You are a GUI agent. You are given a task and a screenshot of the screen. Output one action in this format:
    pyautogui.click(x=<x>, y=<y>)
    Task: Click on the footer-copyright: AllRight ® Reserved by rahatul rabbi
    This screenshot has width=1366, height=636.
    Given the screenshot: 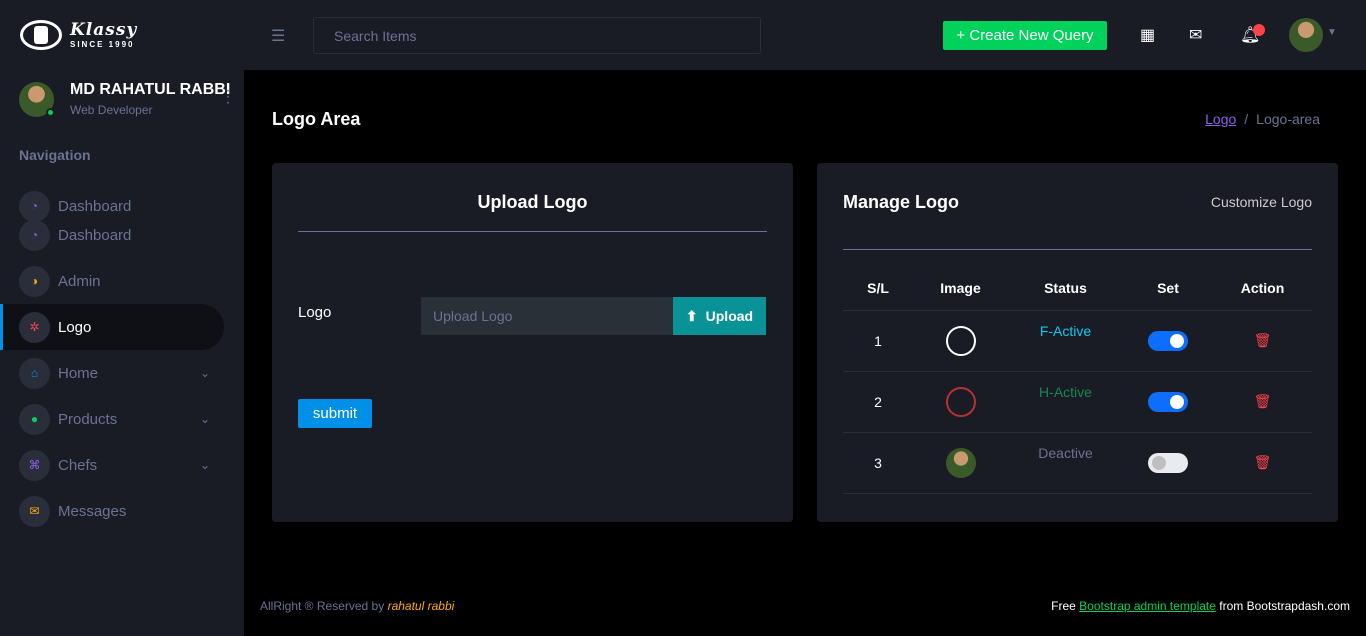 What is the action you would take?
    pyautogui.click(x=357, y=606)
    